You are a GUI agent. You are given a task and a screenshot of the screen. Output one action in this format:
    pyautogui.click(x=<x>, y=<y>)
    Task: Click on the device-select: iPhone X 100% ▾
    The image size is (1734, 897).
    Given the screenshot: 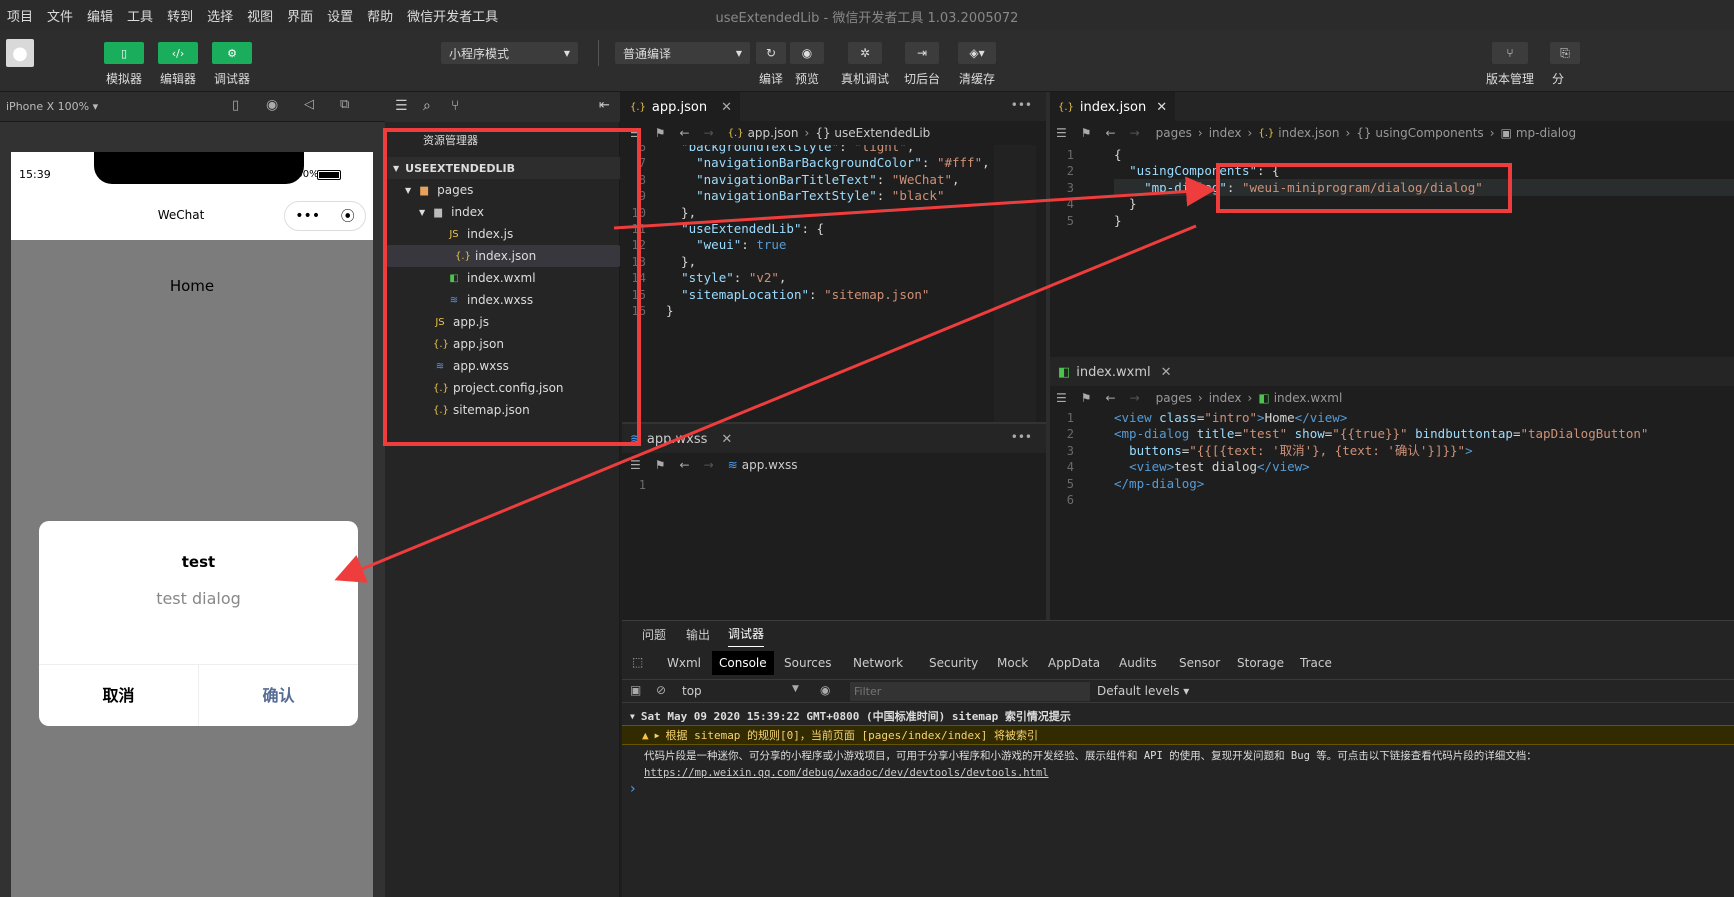 What is the action you would take?
    pyautogui.click(x=52, y=106)
    